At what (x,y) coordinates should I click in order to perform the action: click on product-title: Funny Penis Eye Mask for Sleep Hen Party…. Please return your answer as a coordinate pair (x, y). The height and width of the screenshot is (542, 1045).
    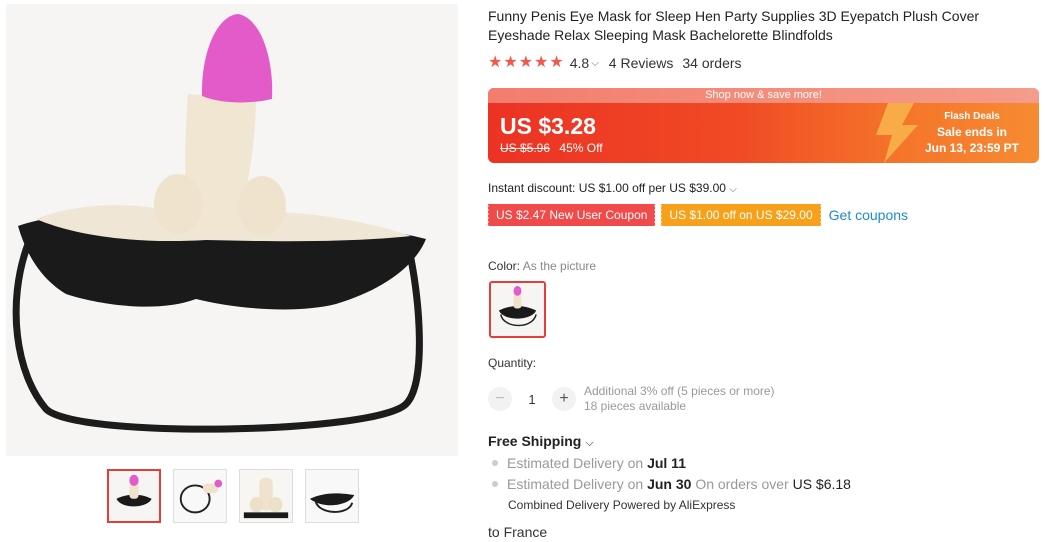
    Looking at the image, I should click on (734, 25).